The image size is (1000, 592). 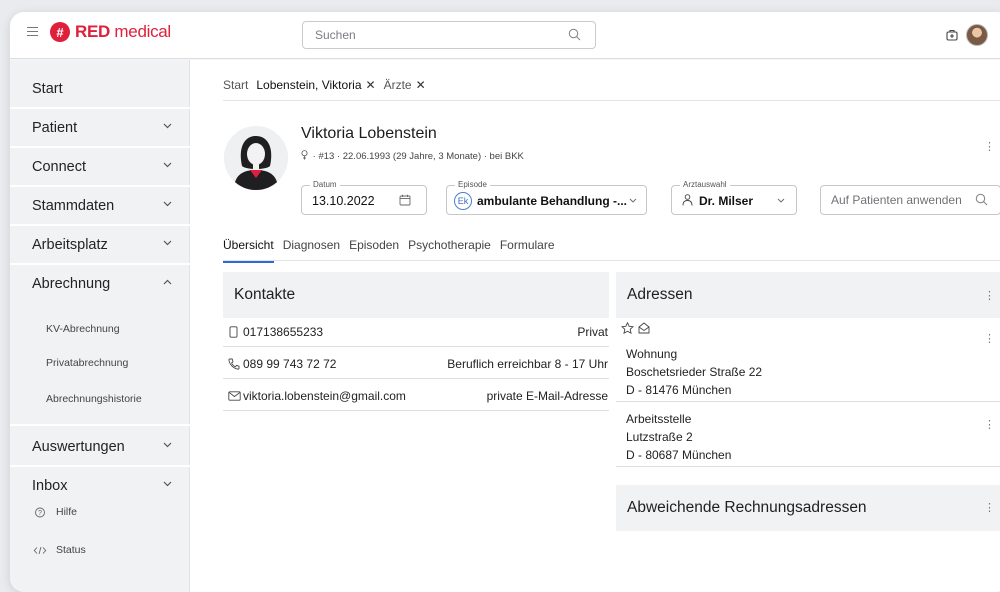 I want to click on breadcrumb: Start Lobenstein, Viktoria ✕ Ärzte ✕, so click(x=328, y=85).